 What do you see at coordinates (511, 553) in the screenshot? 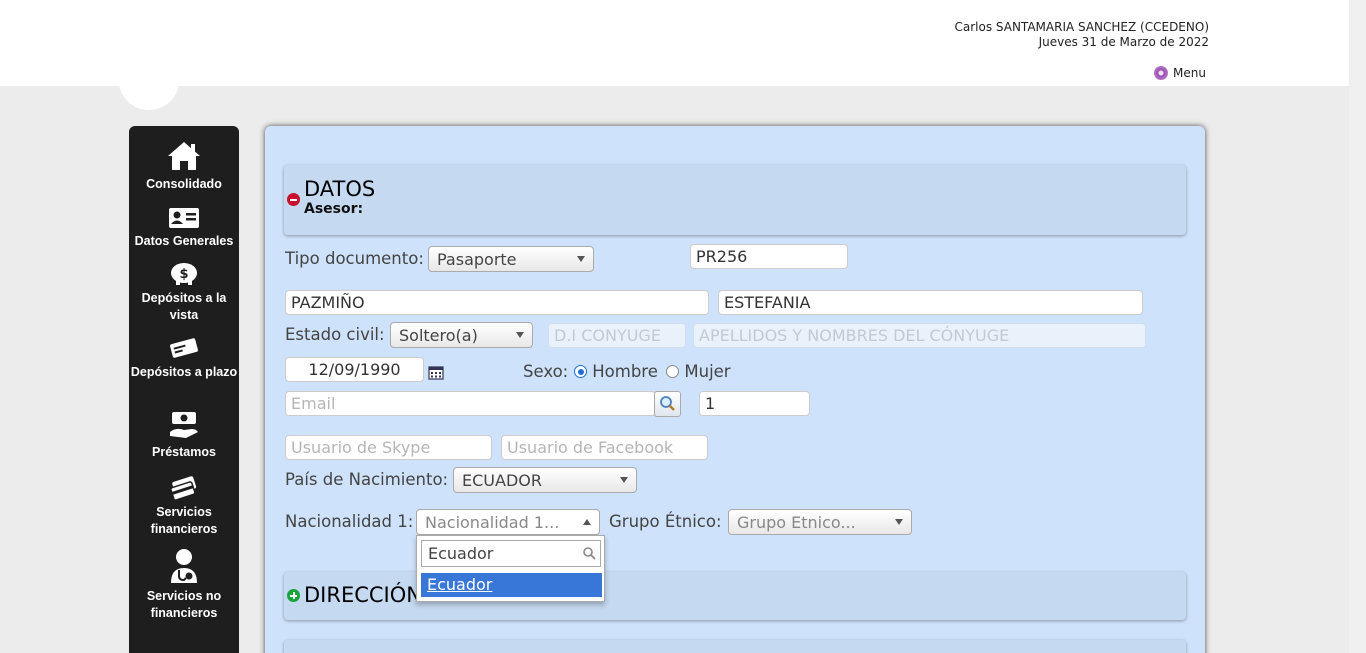
I see `dropdown-search-input: Ecuador` at bounding box center [511, 553].